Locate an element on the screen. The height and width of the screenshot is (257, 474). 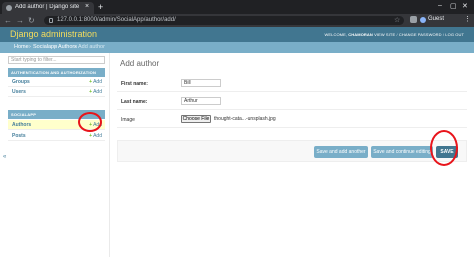
profile-label: Guest is located at coordinates (436, 19).